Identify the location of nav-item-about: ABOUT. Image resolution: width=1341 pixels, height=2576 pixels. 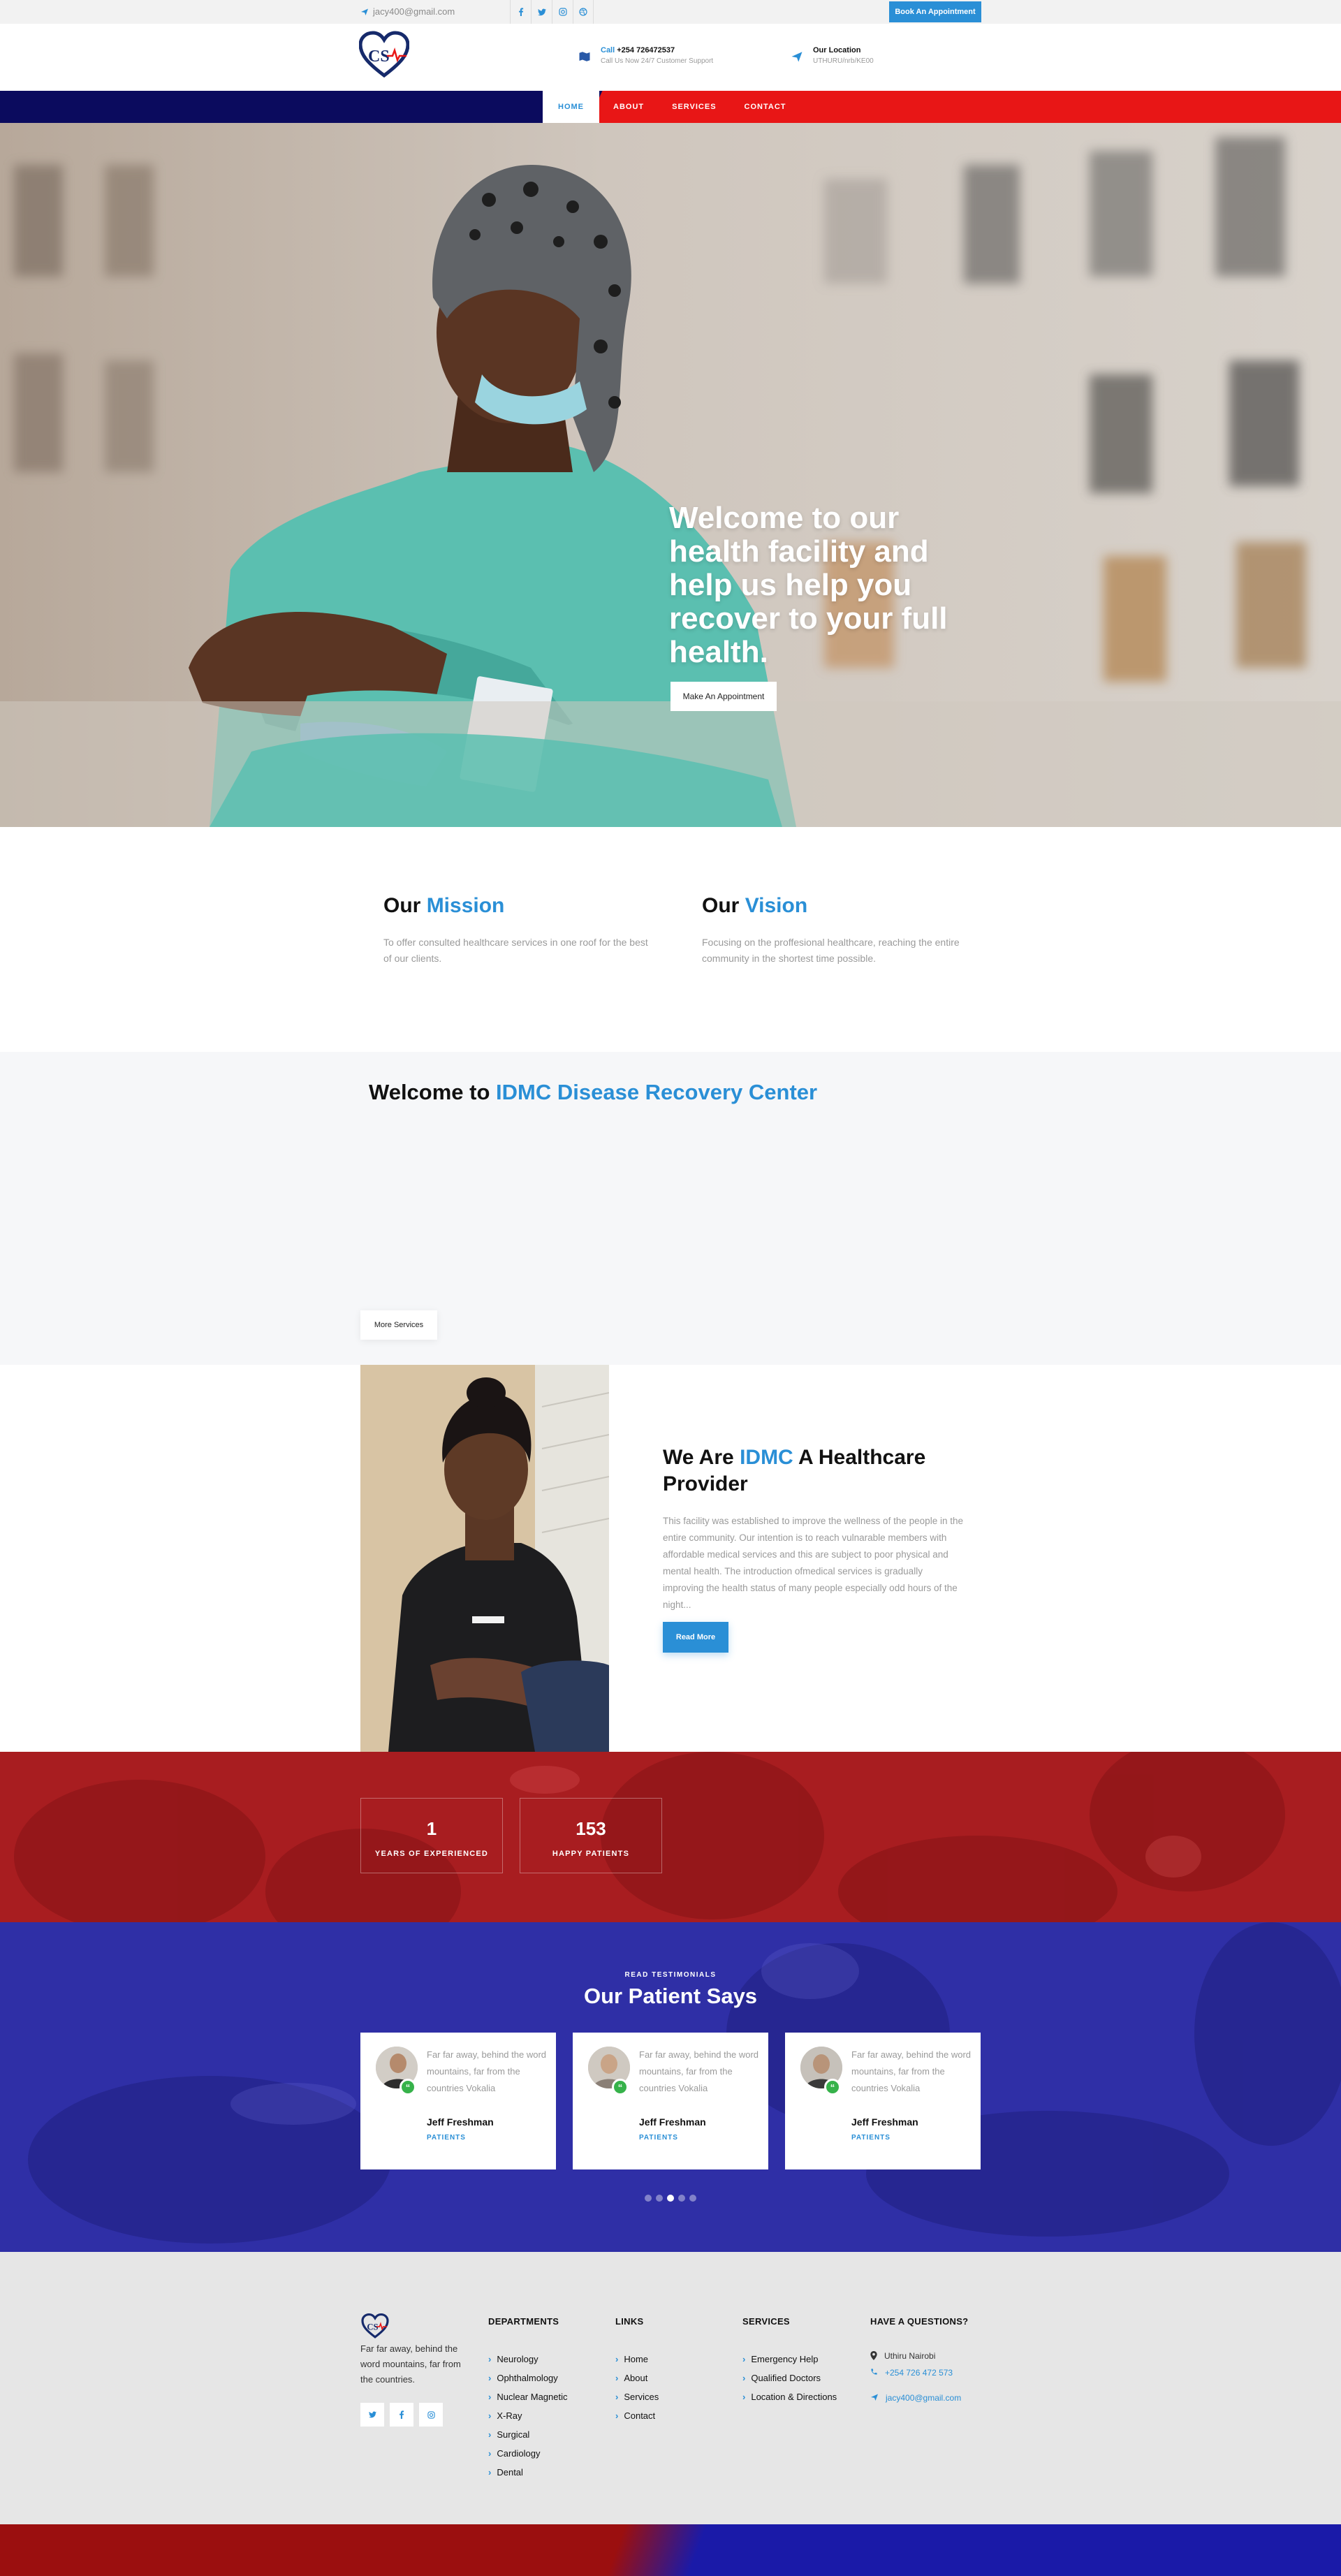
(628, 107).